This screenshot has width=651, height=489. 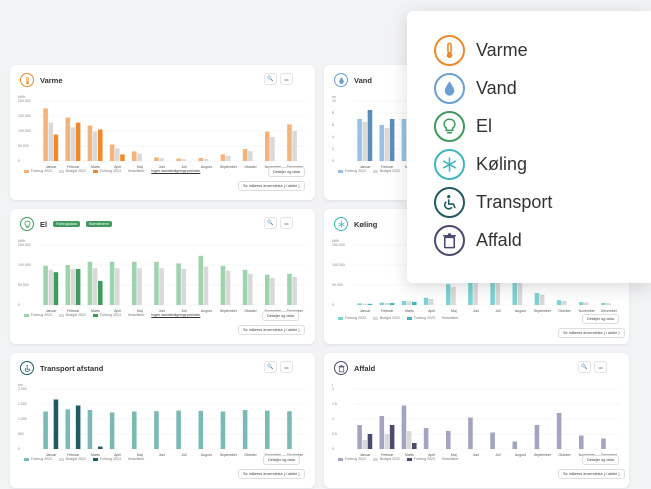 What do you see at coordinates (480, 164) in the screenshot?
I see `menu-item-koling: Køling` at bounding box center [480, 164].